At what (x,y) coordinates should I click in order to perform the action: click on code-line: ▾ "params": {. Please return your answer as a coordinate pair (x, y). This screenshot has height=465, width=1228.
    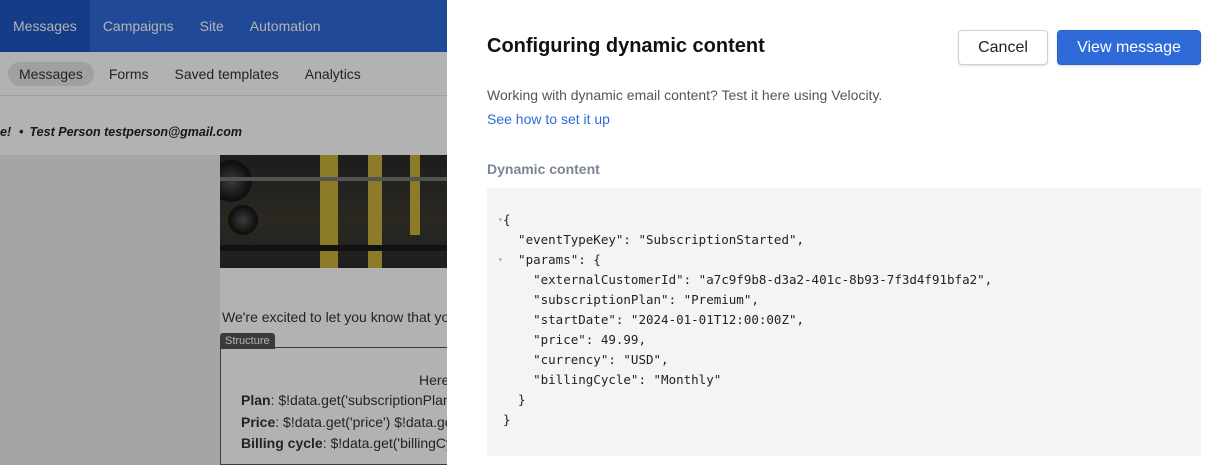
    Looking at the image, I should click on (844, 260).